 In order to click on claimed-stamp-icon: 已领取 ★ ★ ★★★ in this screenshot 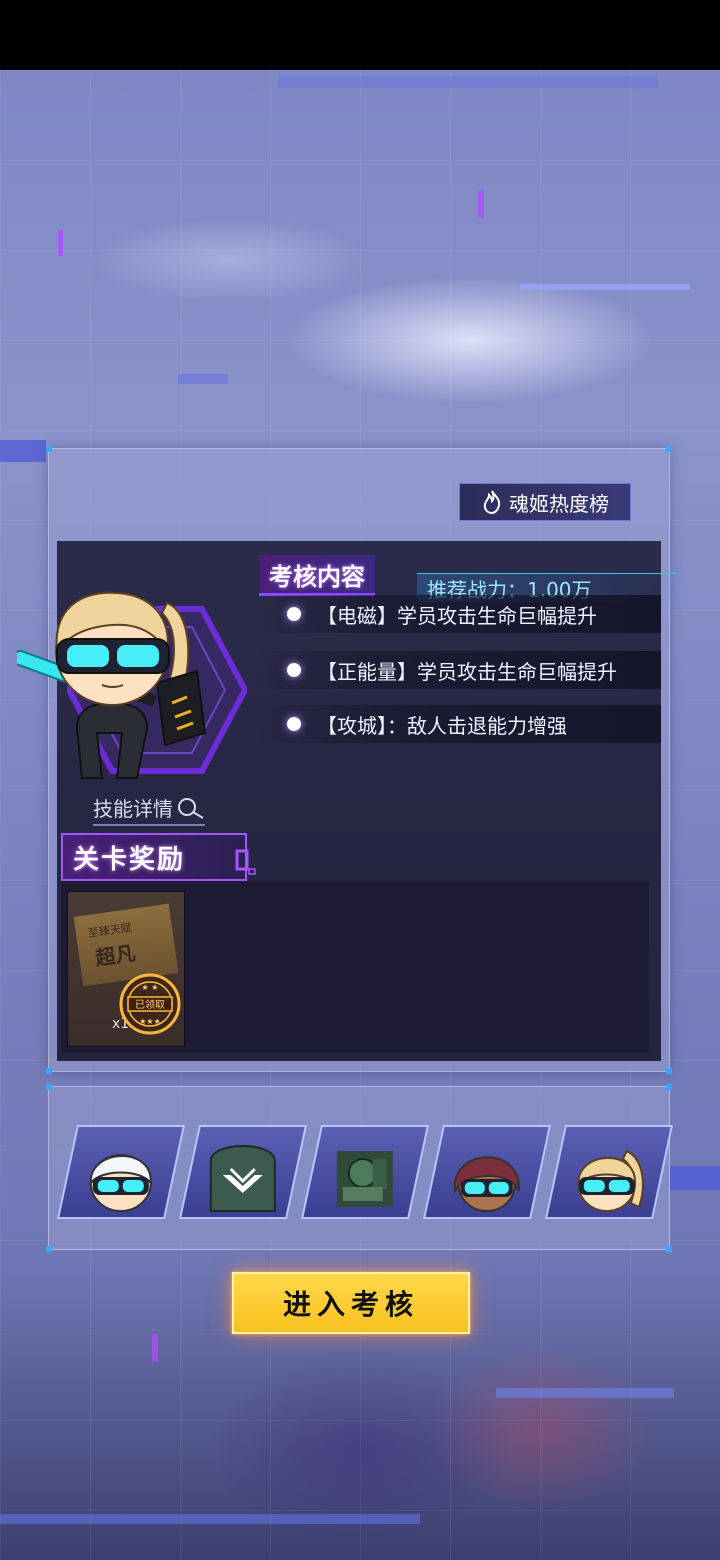, I will do `click(150, 1004)`.